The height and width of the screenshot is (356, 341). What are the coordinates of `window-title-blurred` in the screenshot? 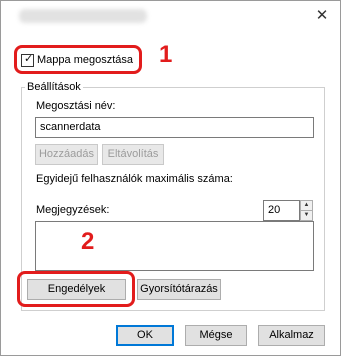 It's located at (83, 16).